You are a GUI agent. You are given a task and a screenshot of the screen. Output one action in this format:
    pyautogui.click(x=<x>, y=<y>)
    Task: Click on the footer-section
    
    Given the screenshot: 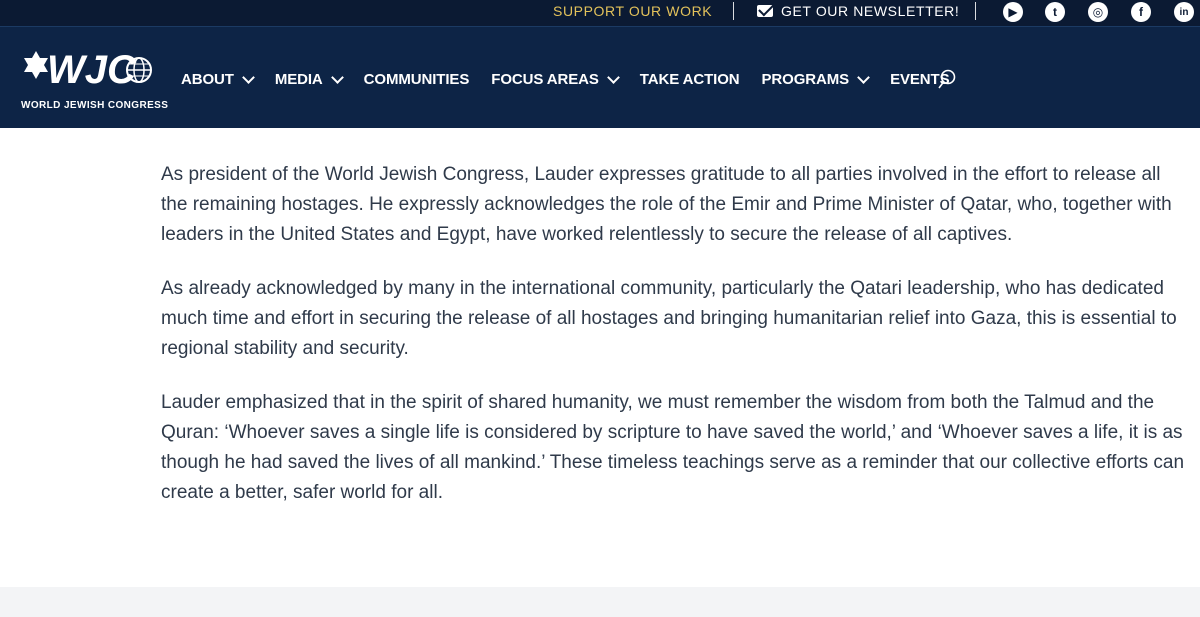 What is the action you would take?
    pyautogui.click(x=600, y=602)
    